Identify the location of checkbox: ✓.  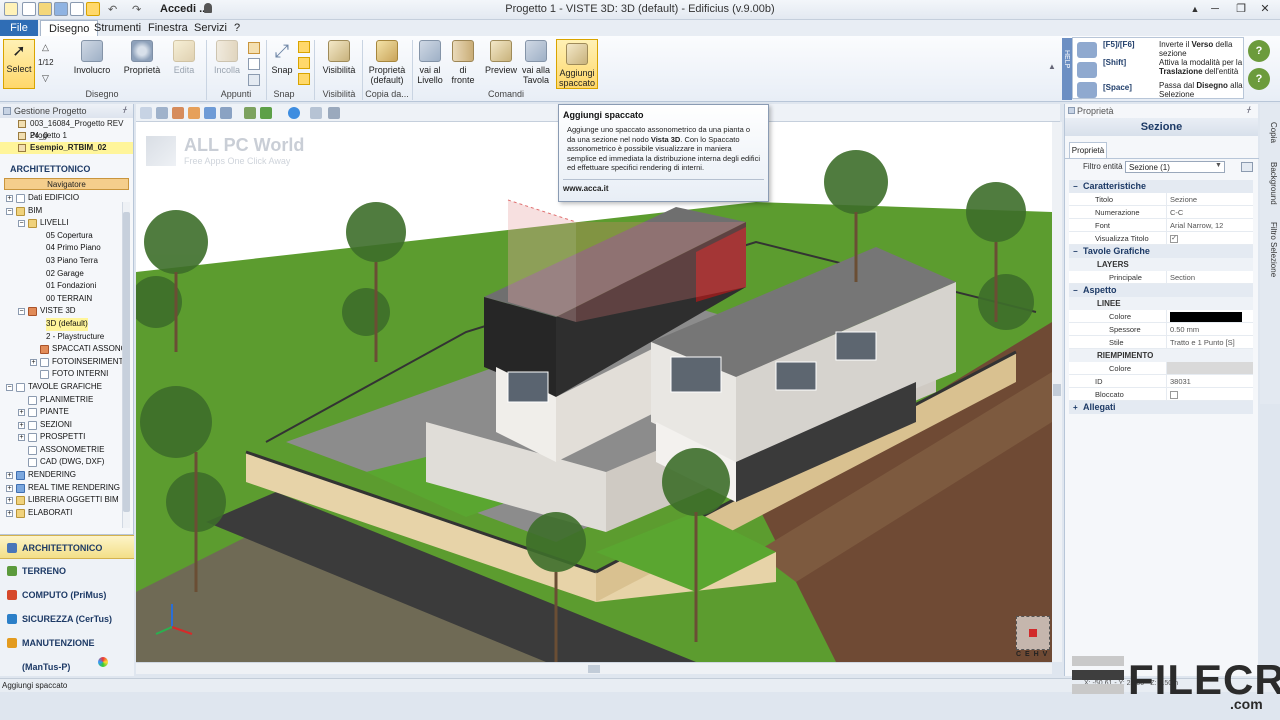
(1174, 239).